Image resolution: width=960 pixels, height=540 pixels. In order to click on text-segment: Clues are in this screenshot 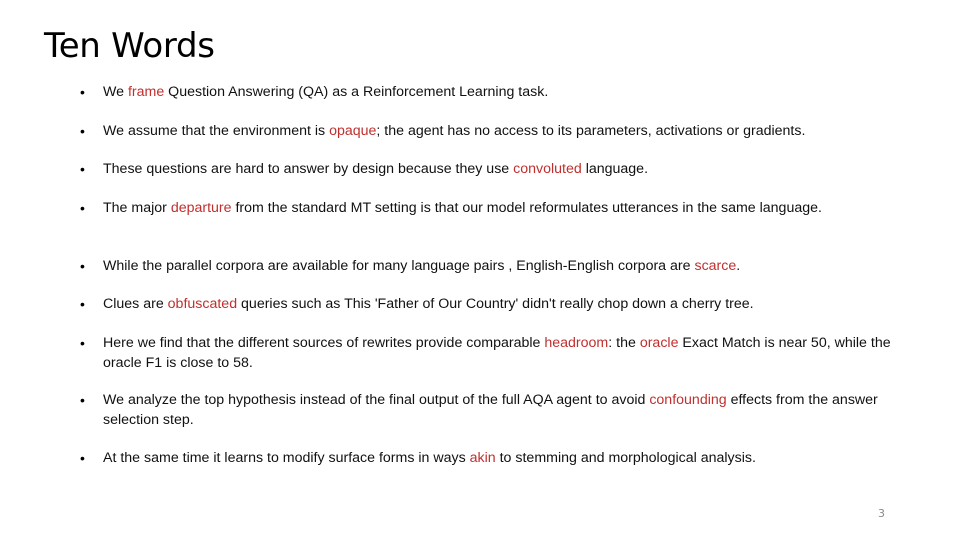, I will do `click(135, 304)`.